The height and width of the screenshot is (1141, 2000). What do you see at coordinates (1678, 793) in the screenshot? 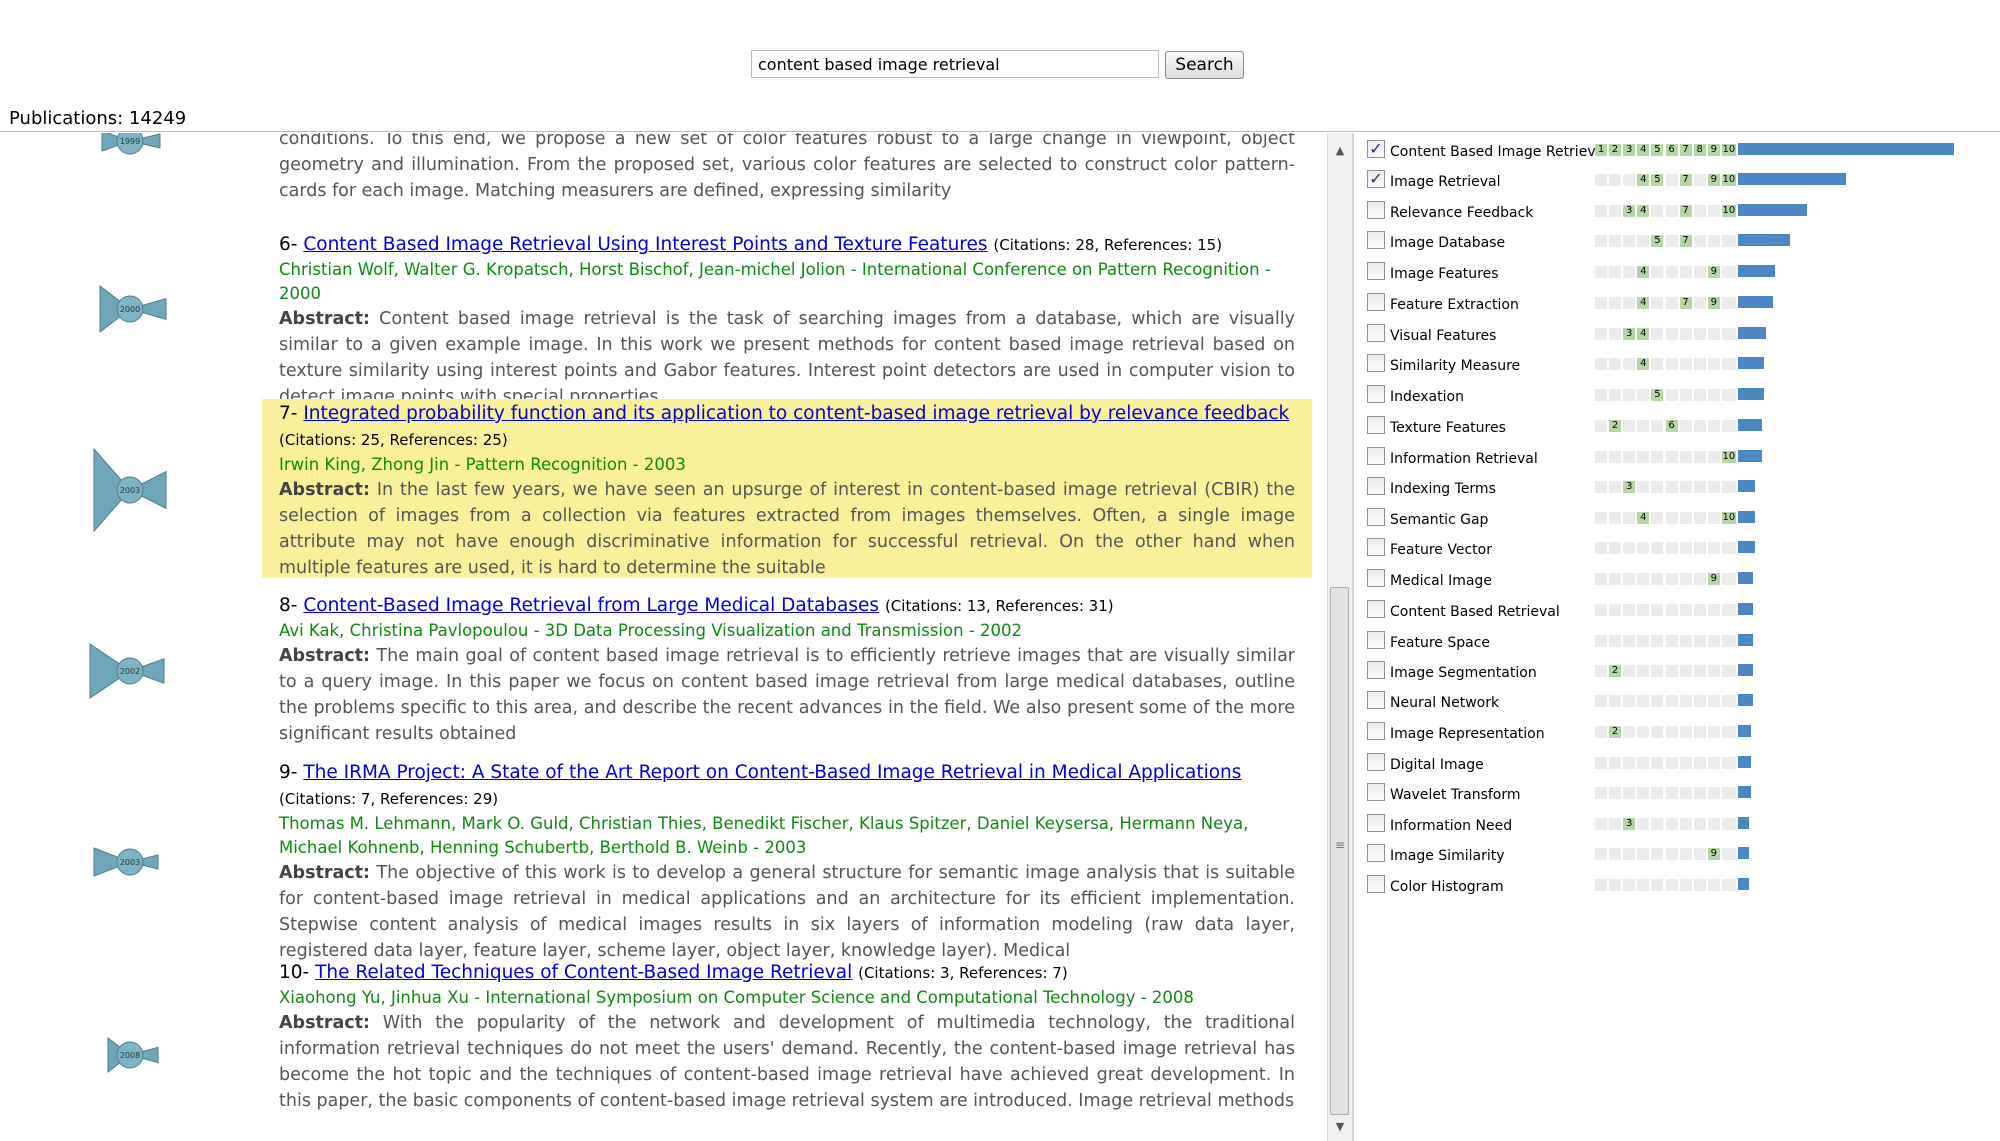
I see `keyword-row: Wavelet Transform` at bounding box center [1678, 793].